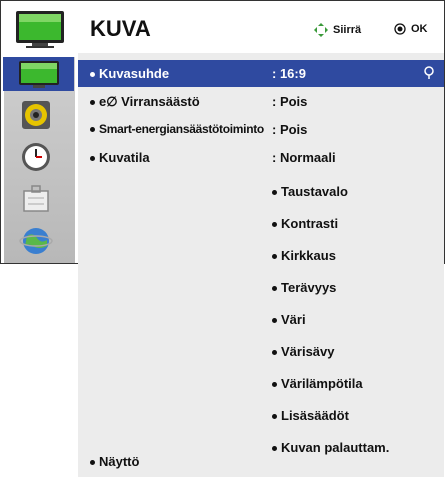  What do you see at coordinates (357, 255) in the screenshot?
I see `submenu-item: Kirkkaus` at bounding box center [357, 255].